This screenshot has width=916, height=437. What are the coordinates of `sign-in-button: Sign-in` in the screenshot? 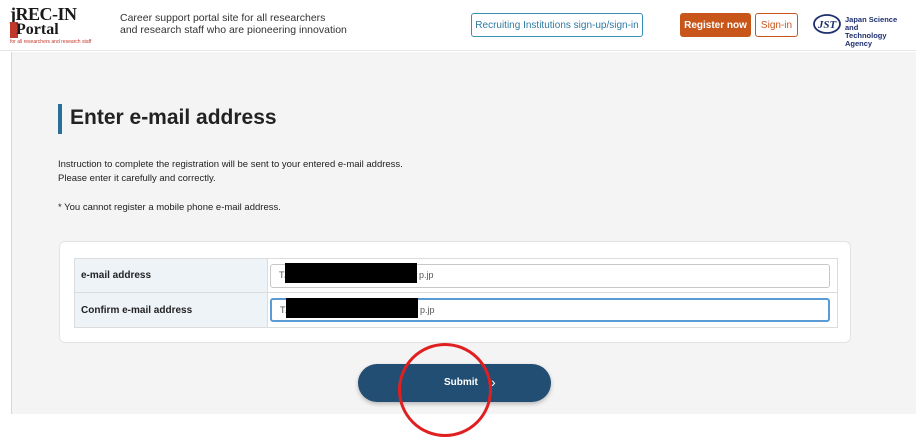 It's located at (776, 25).